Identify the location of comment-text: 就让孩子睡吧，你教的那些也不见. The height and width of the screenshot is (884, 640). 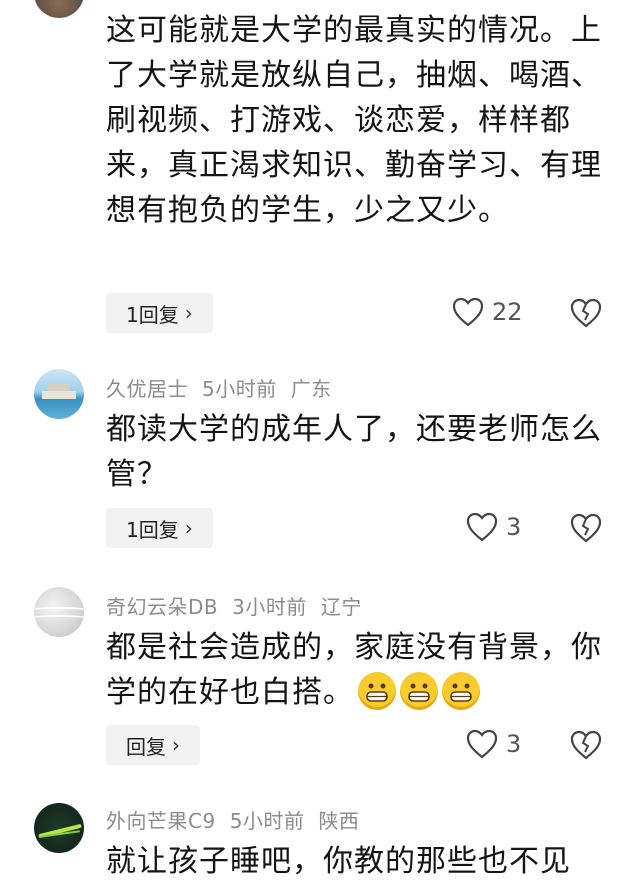
(338, 861).